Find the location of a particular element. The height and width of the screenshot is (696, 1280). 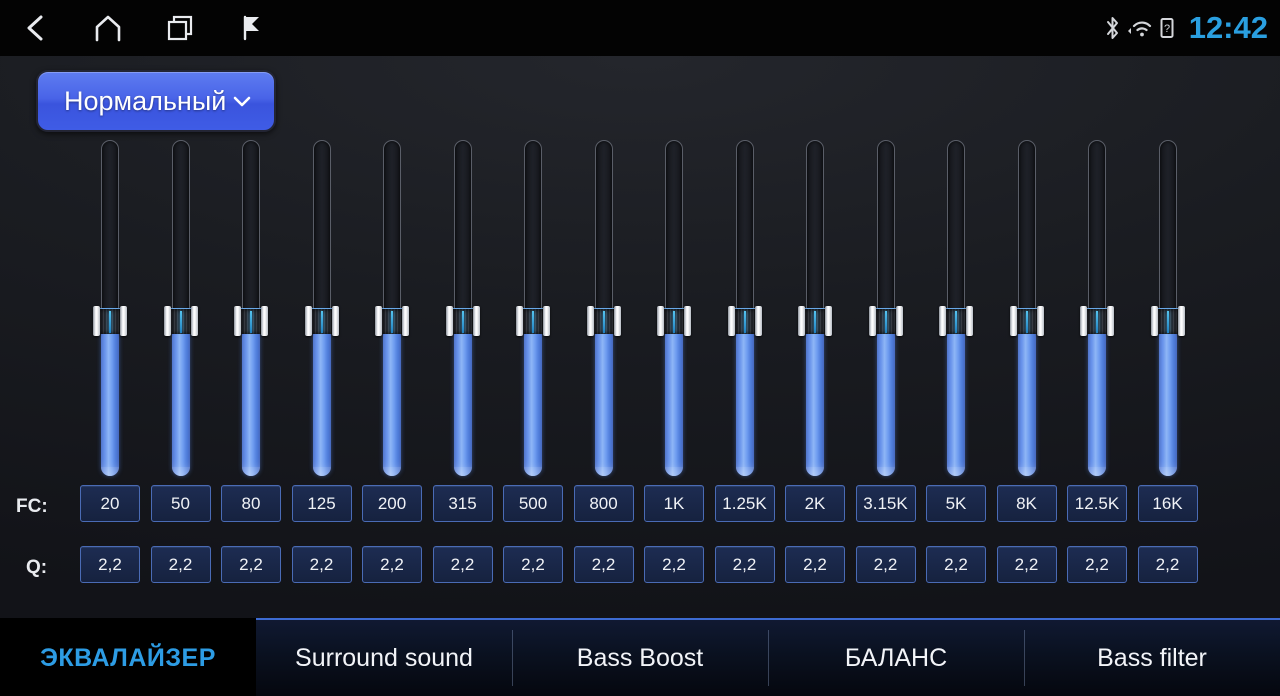

tab-surround-sound: Surround sound is located at coordinates (384, 657).